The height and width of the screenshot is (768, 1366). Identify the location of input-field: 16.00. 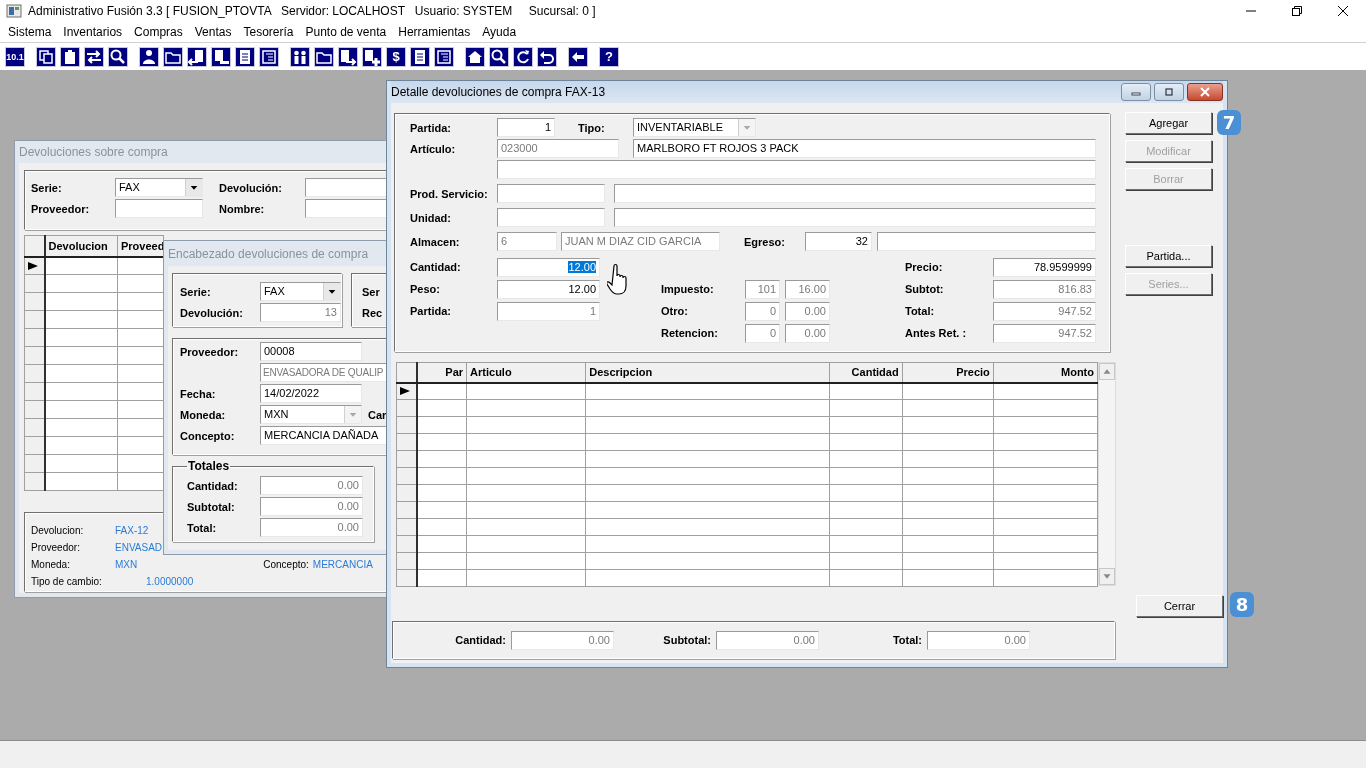
(807, 289).